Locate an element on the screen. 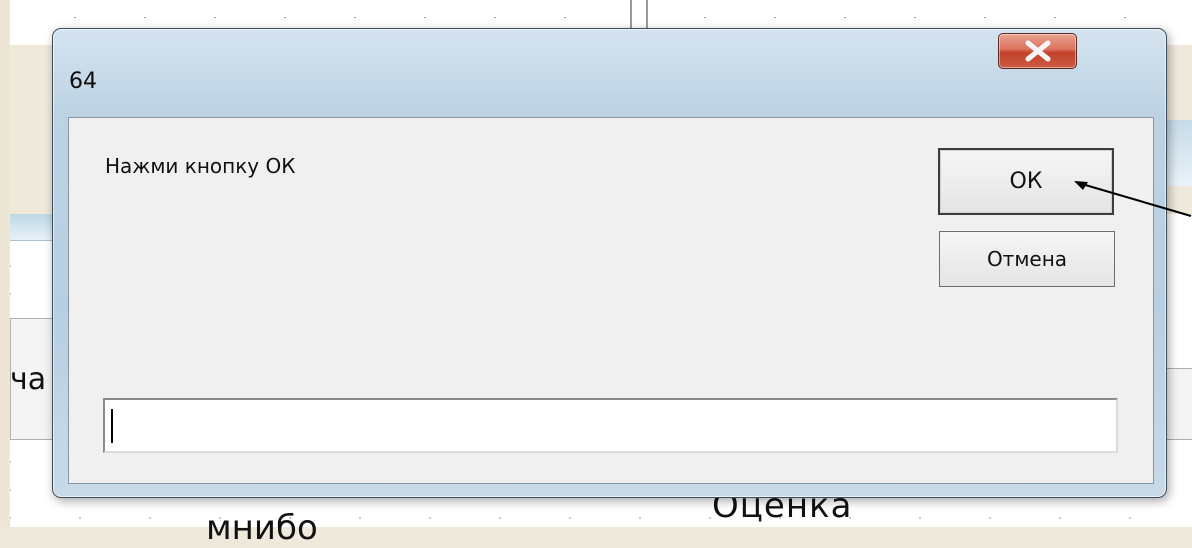 This screenshot has width=1192, height=548. background-label-left: ча is located at coordinates (28, 379).